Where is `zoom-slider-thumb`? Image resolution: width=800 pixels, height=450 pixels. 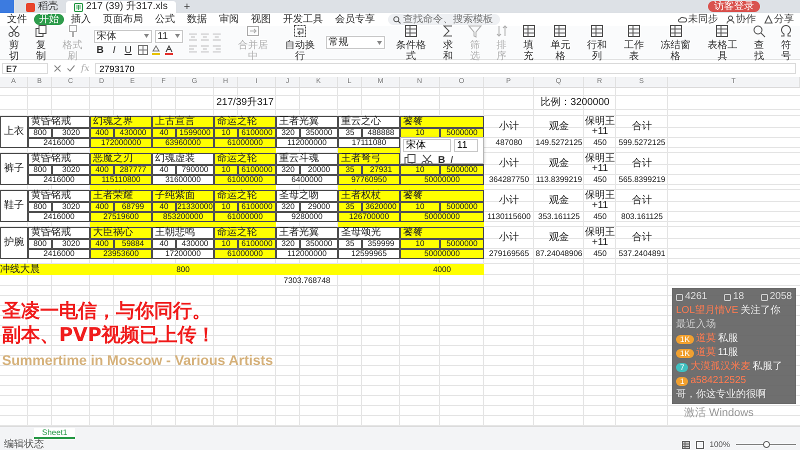
zoom-slider-thumb is located at coordinates (766, 444).